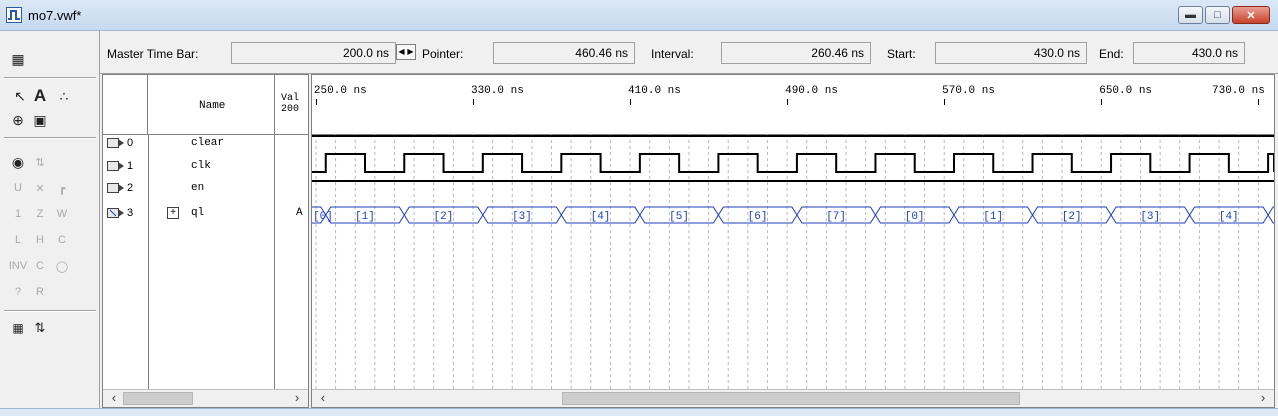  I want to click on insert-node-icon: ▦, so click(18, 59).